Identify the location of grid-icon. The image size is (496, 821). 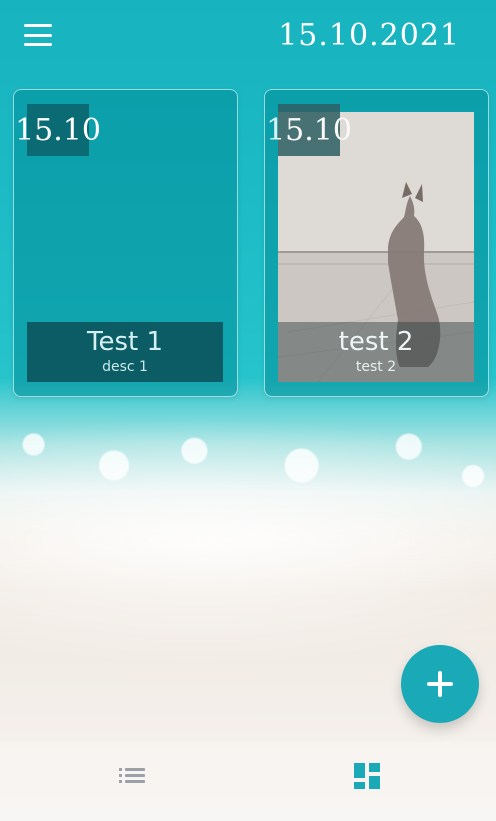
(367, 776).